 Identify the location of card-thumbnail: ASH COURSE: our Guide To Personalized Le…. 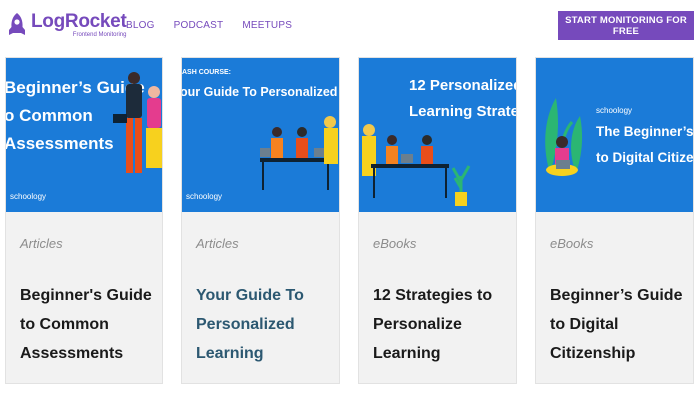
(260, 135).